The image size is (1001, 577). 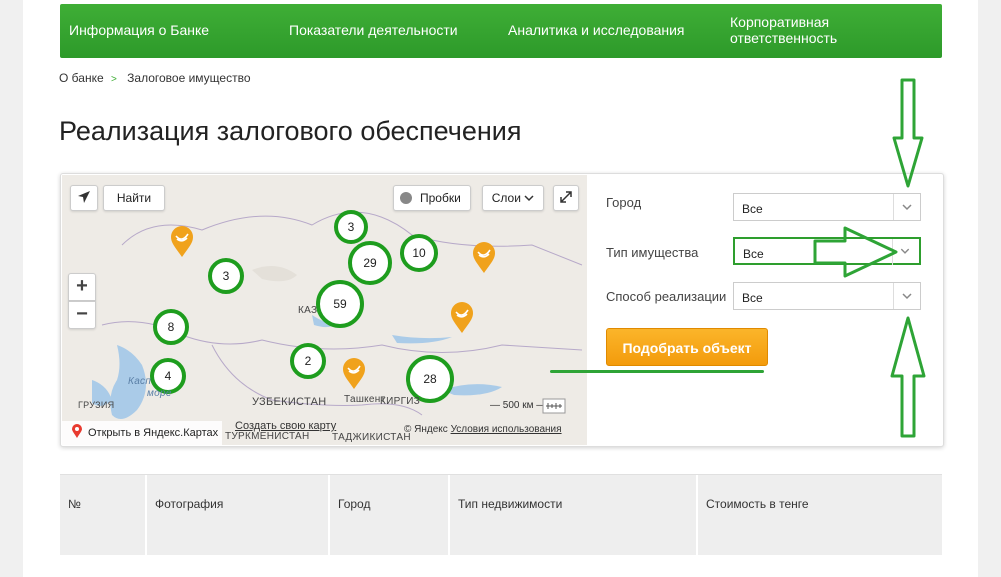 What do you see at coordinates (805, 30) in the screenshot?
I see `nav-item-corporate-responsibility: Корпоративная ответственность` at bounding box center [805, 30].